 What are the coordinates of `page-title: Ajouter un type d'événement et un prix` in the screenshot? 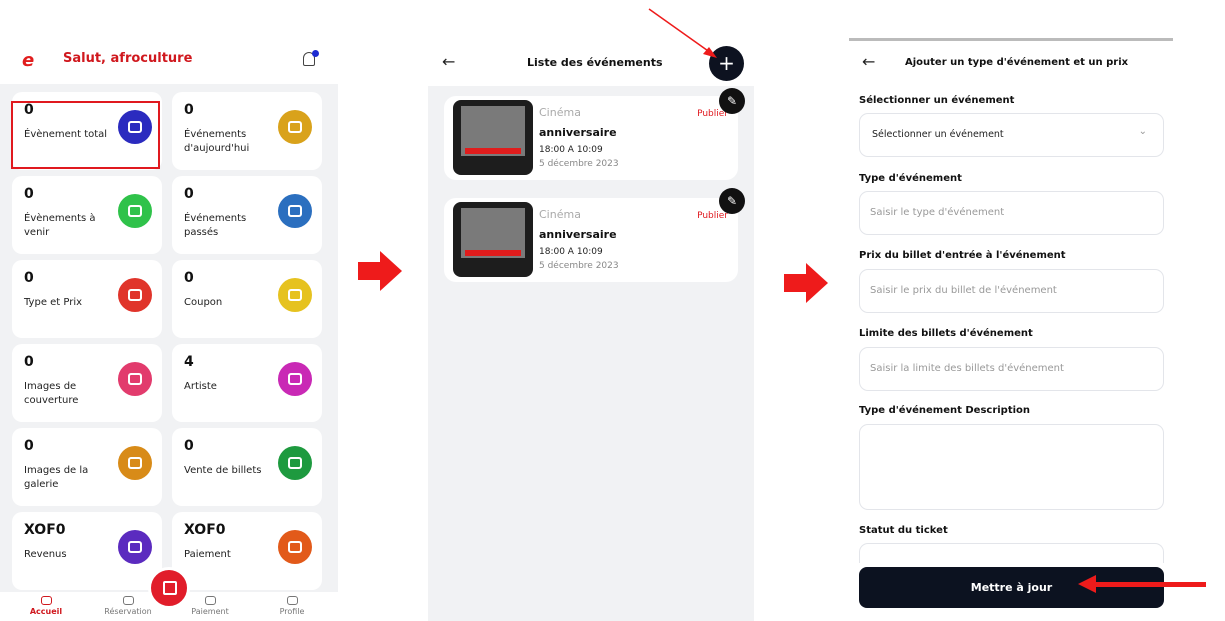 It's located at (1017, 62).